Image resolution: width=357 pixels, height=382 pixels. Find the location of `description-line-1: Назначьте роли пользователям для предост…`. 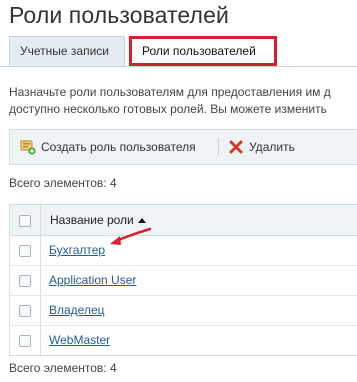

description-line-1: Назначьте роли пользователям для предост… is located at coordinates (170, 92).